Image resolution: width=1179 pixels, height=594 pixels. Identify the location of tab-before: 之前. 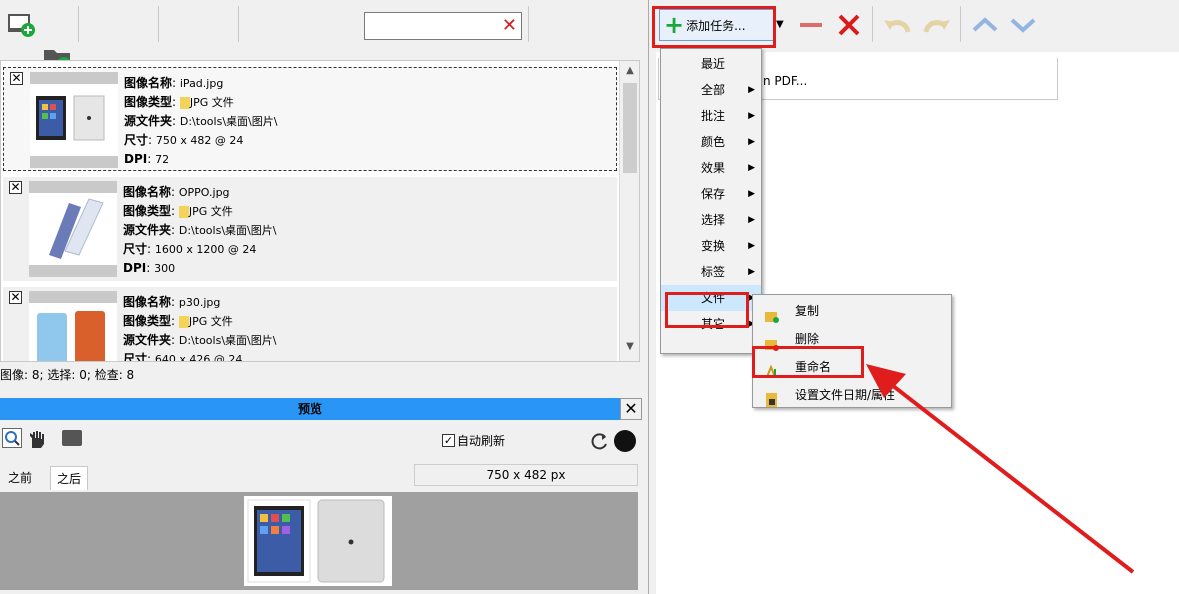
(20, 478).